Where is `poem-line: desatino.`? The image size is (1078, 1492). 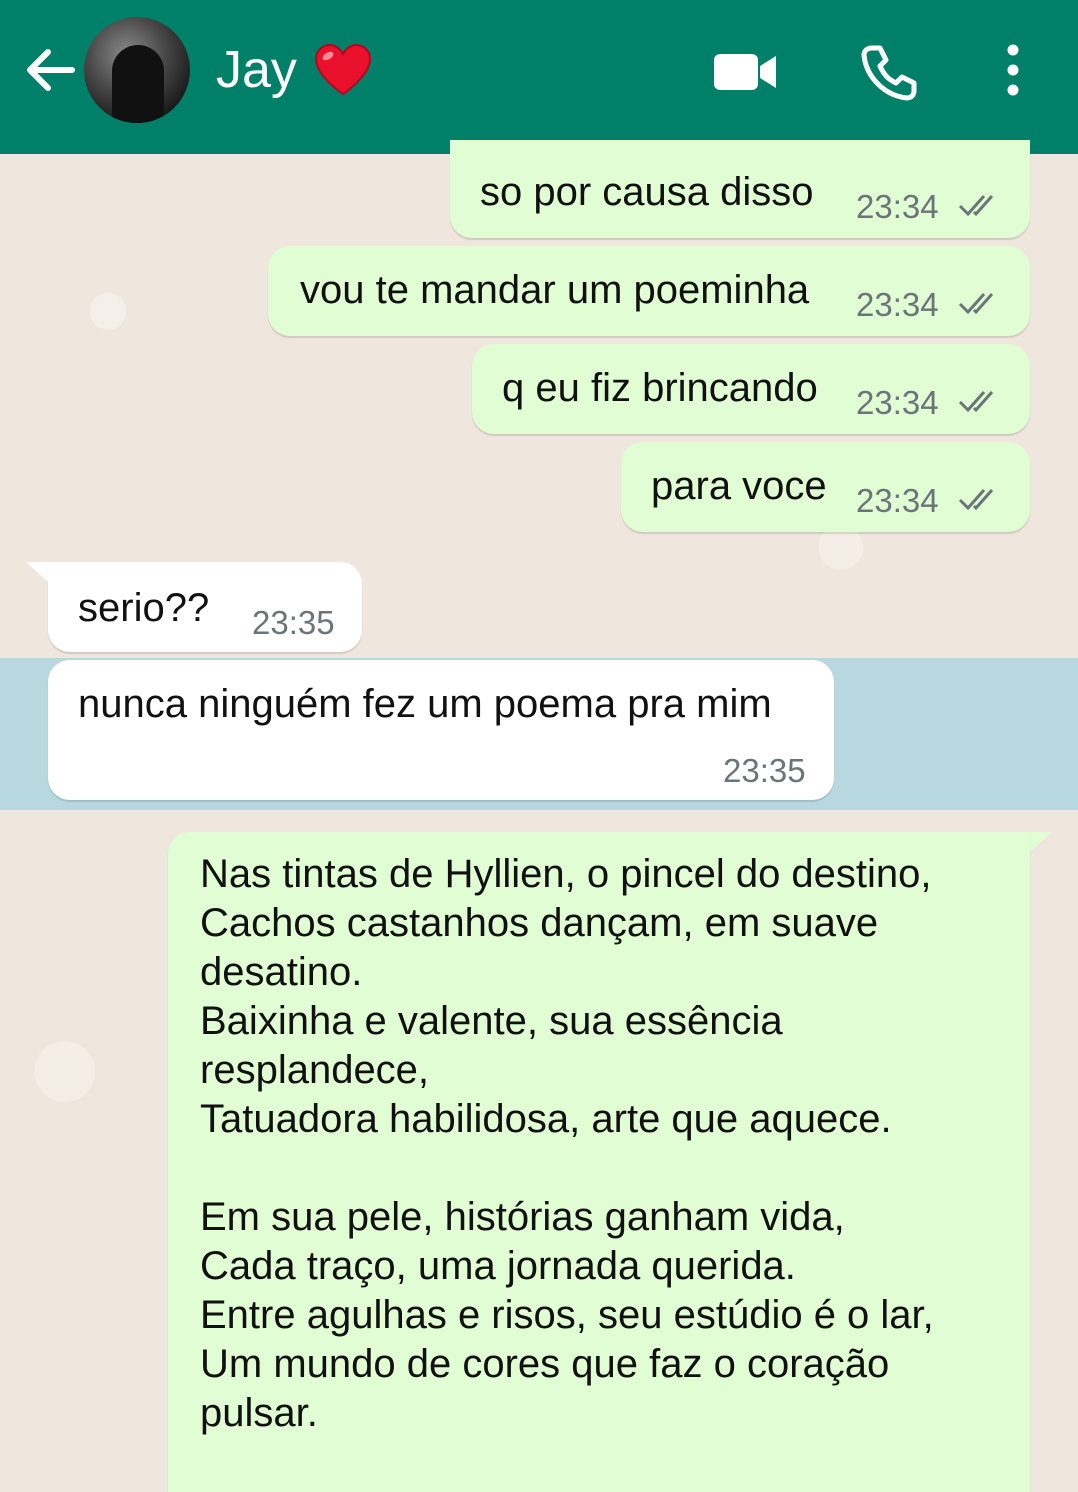
poem-line: desatino. is located at coordinates (281, 972).